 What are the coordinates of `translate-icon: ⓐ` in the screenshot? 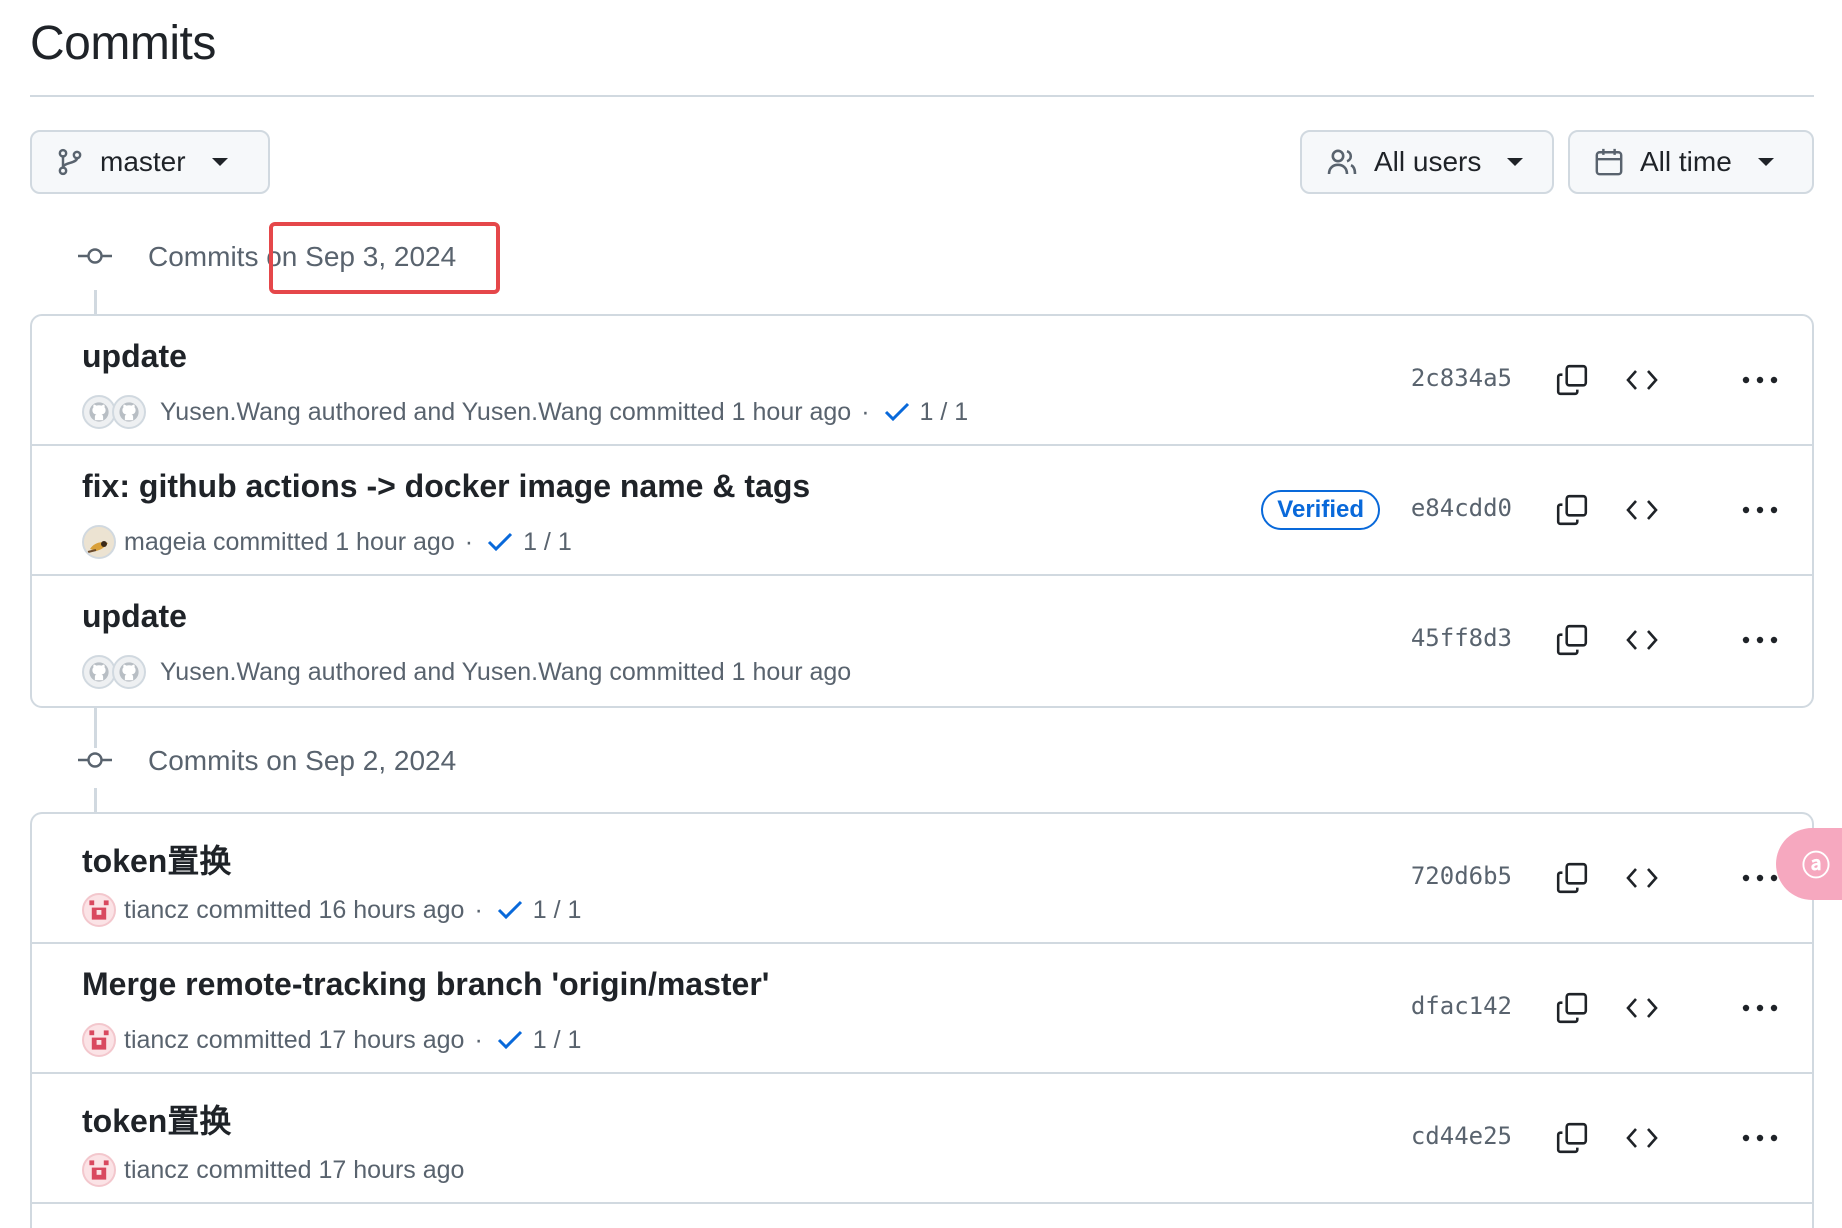 It's located at (1815, 865).